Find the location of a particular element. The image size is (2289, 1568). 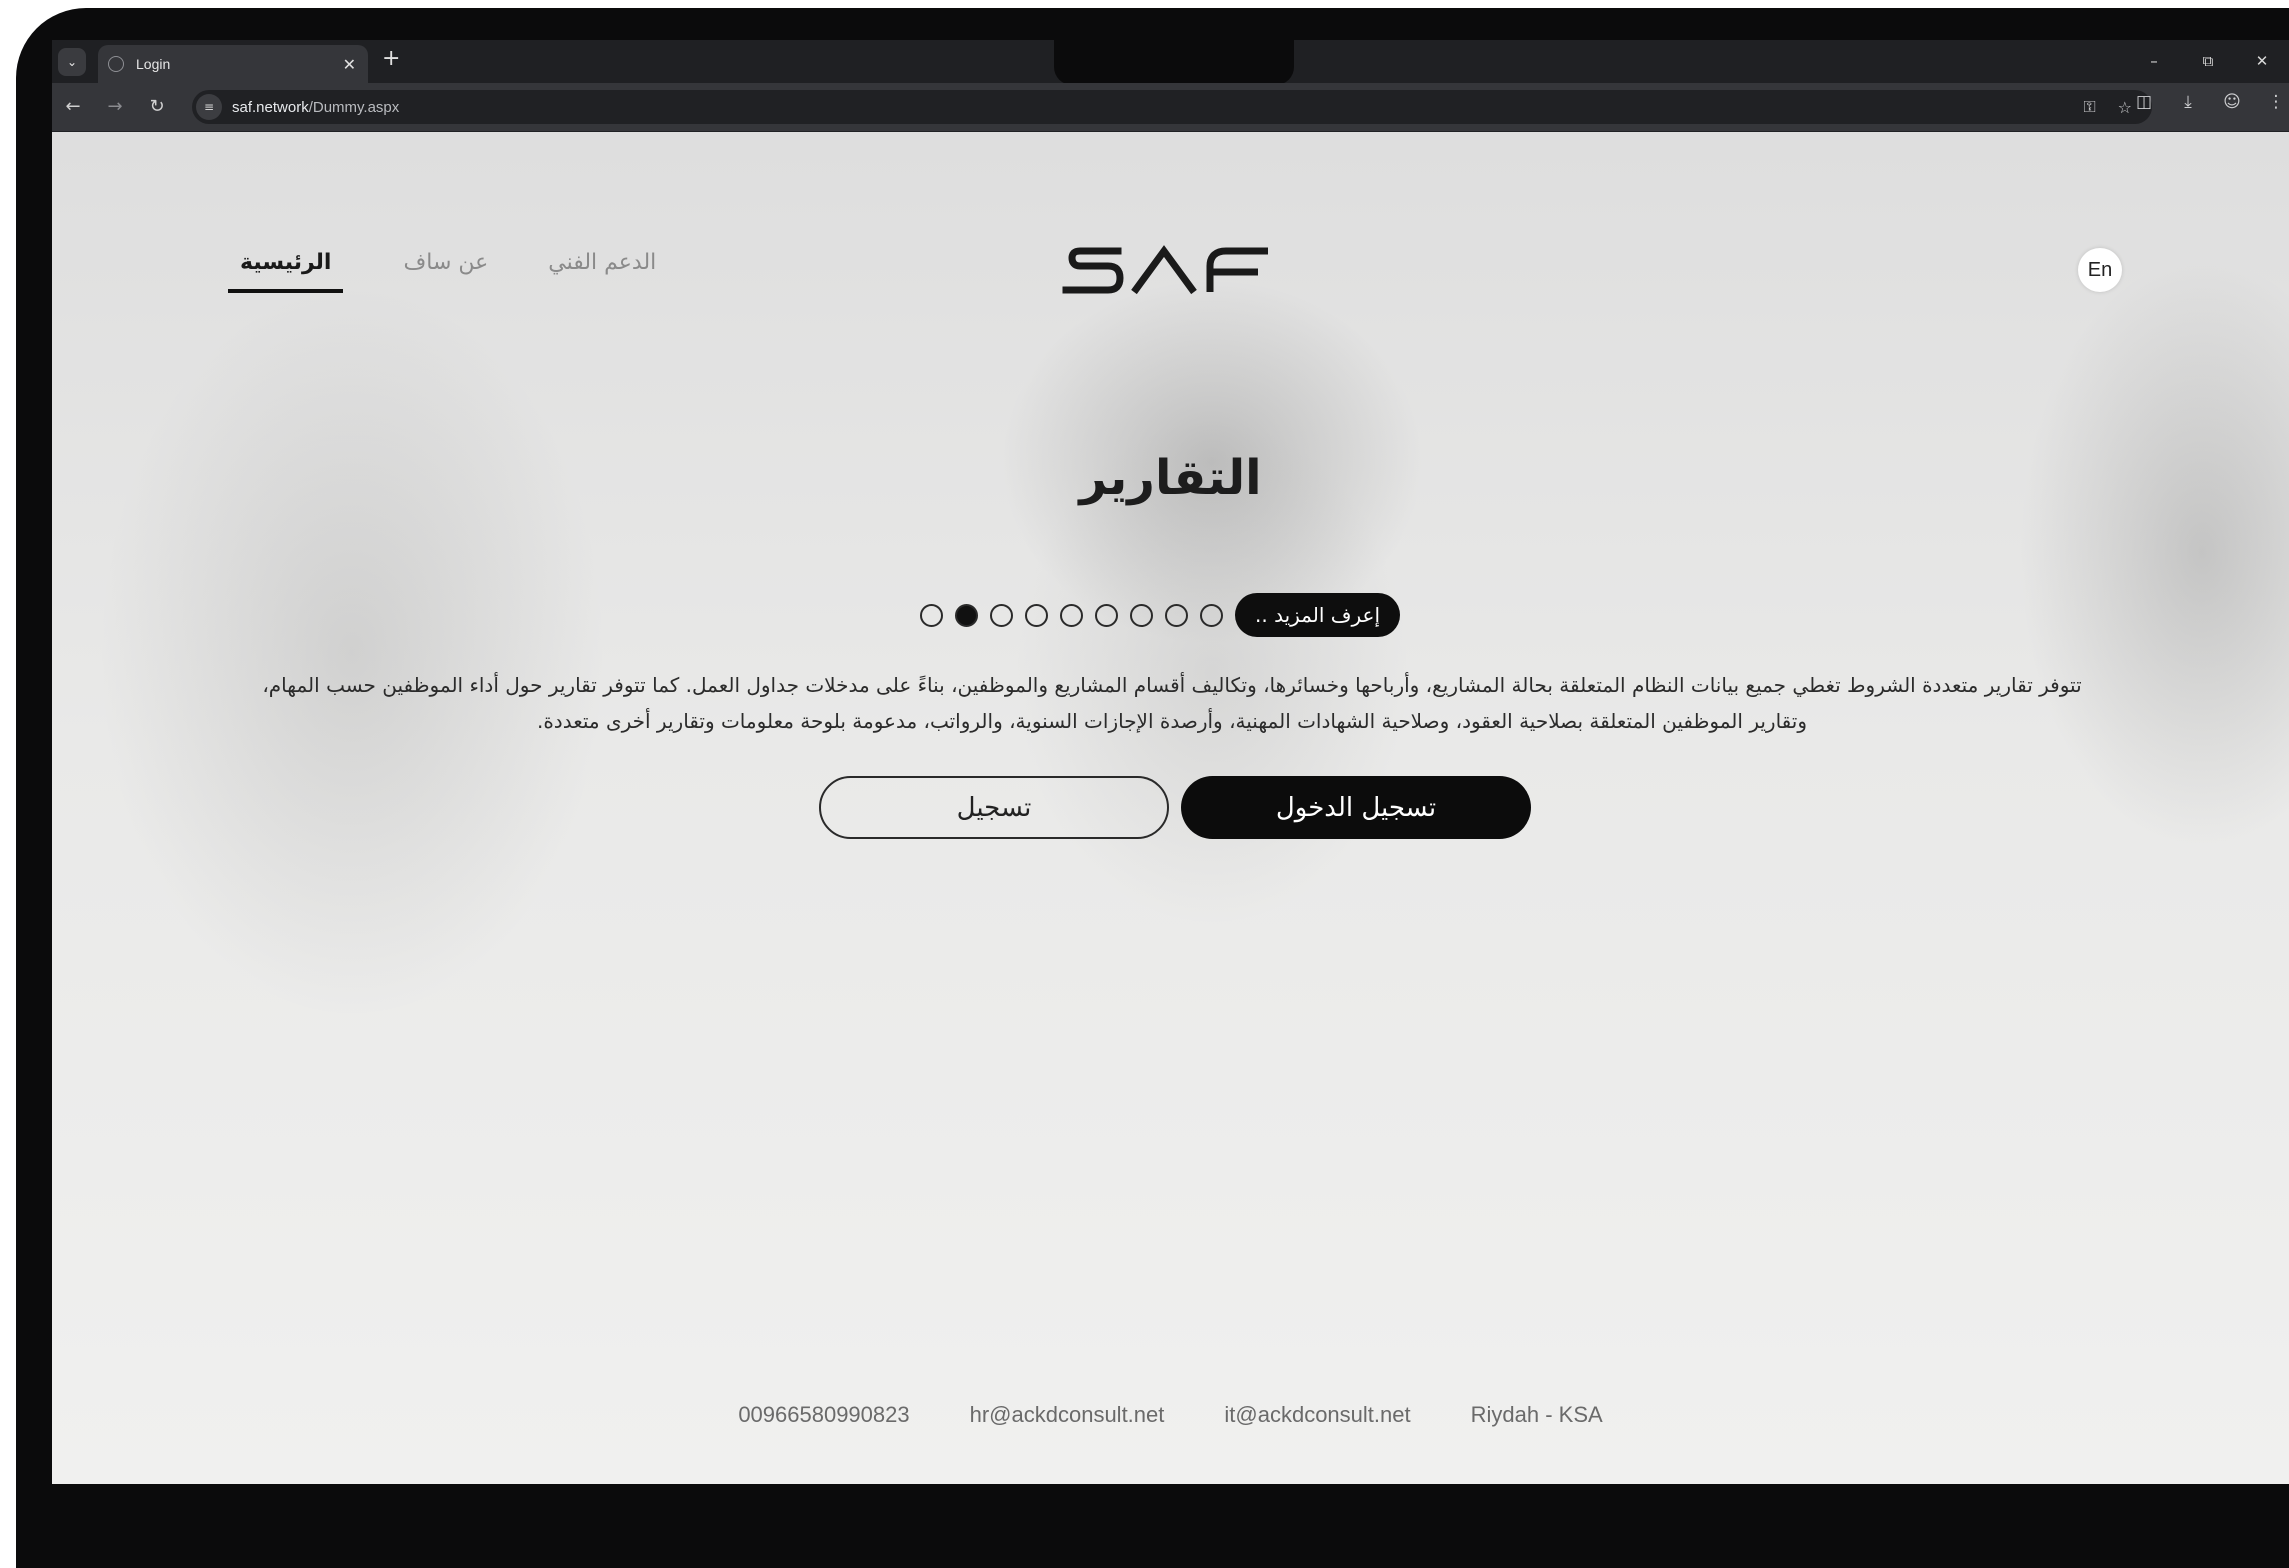

url-path: /Dummy.aspx is located at coordinates (354, 107).